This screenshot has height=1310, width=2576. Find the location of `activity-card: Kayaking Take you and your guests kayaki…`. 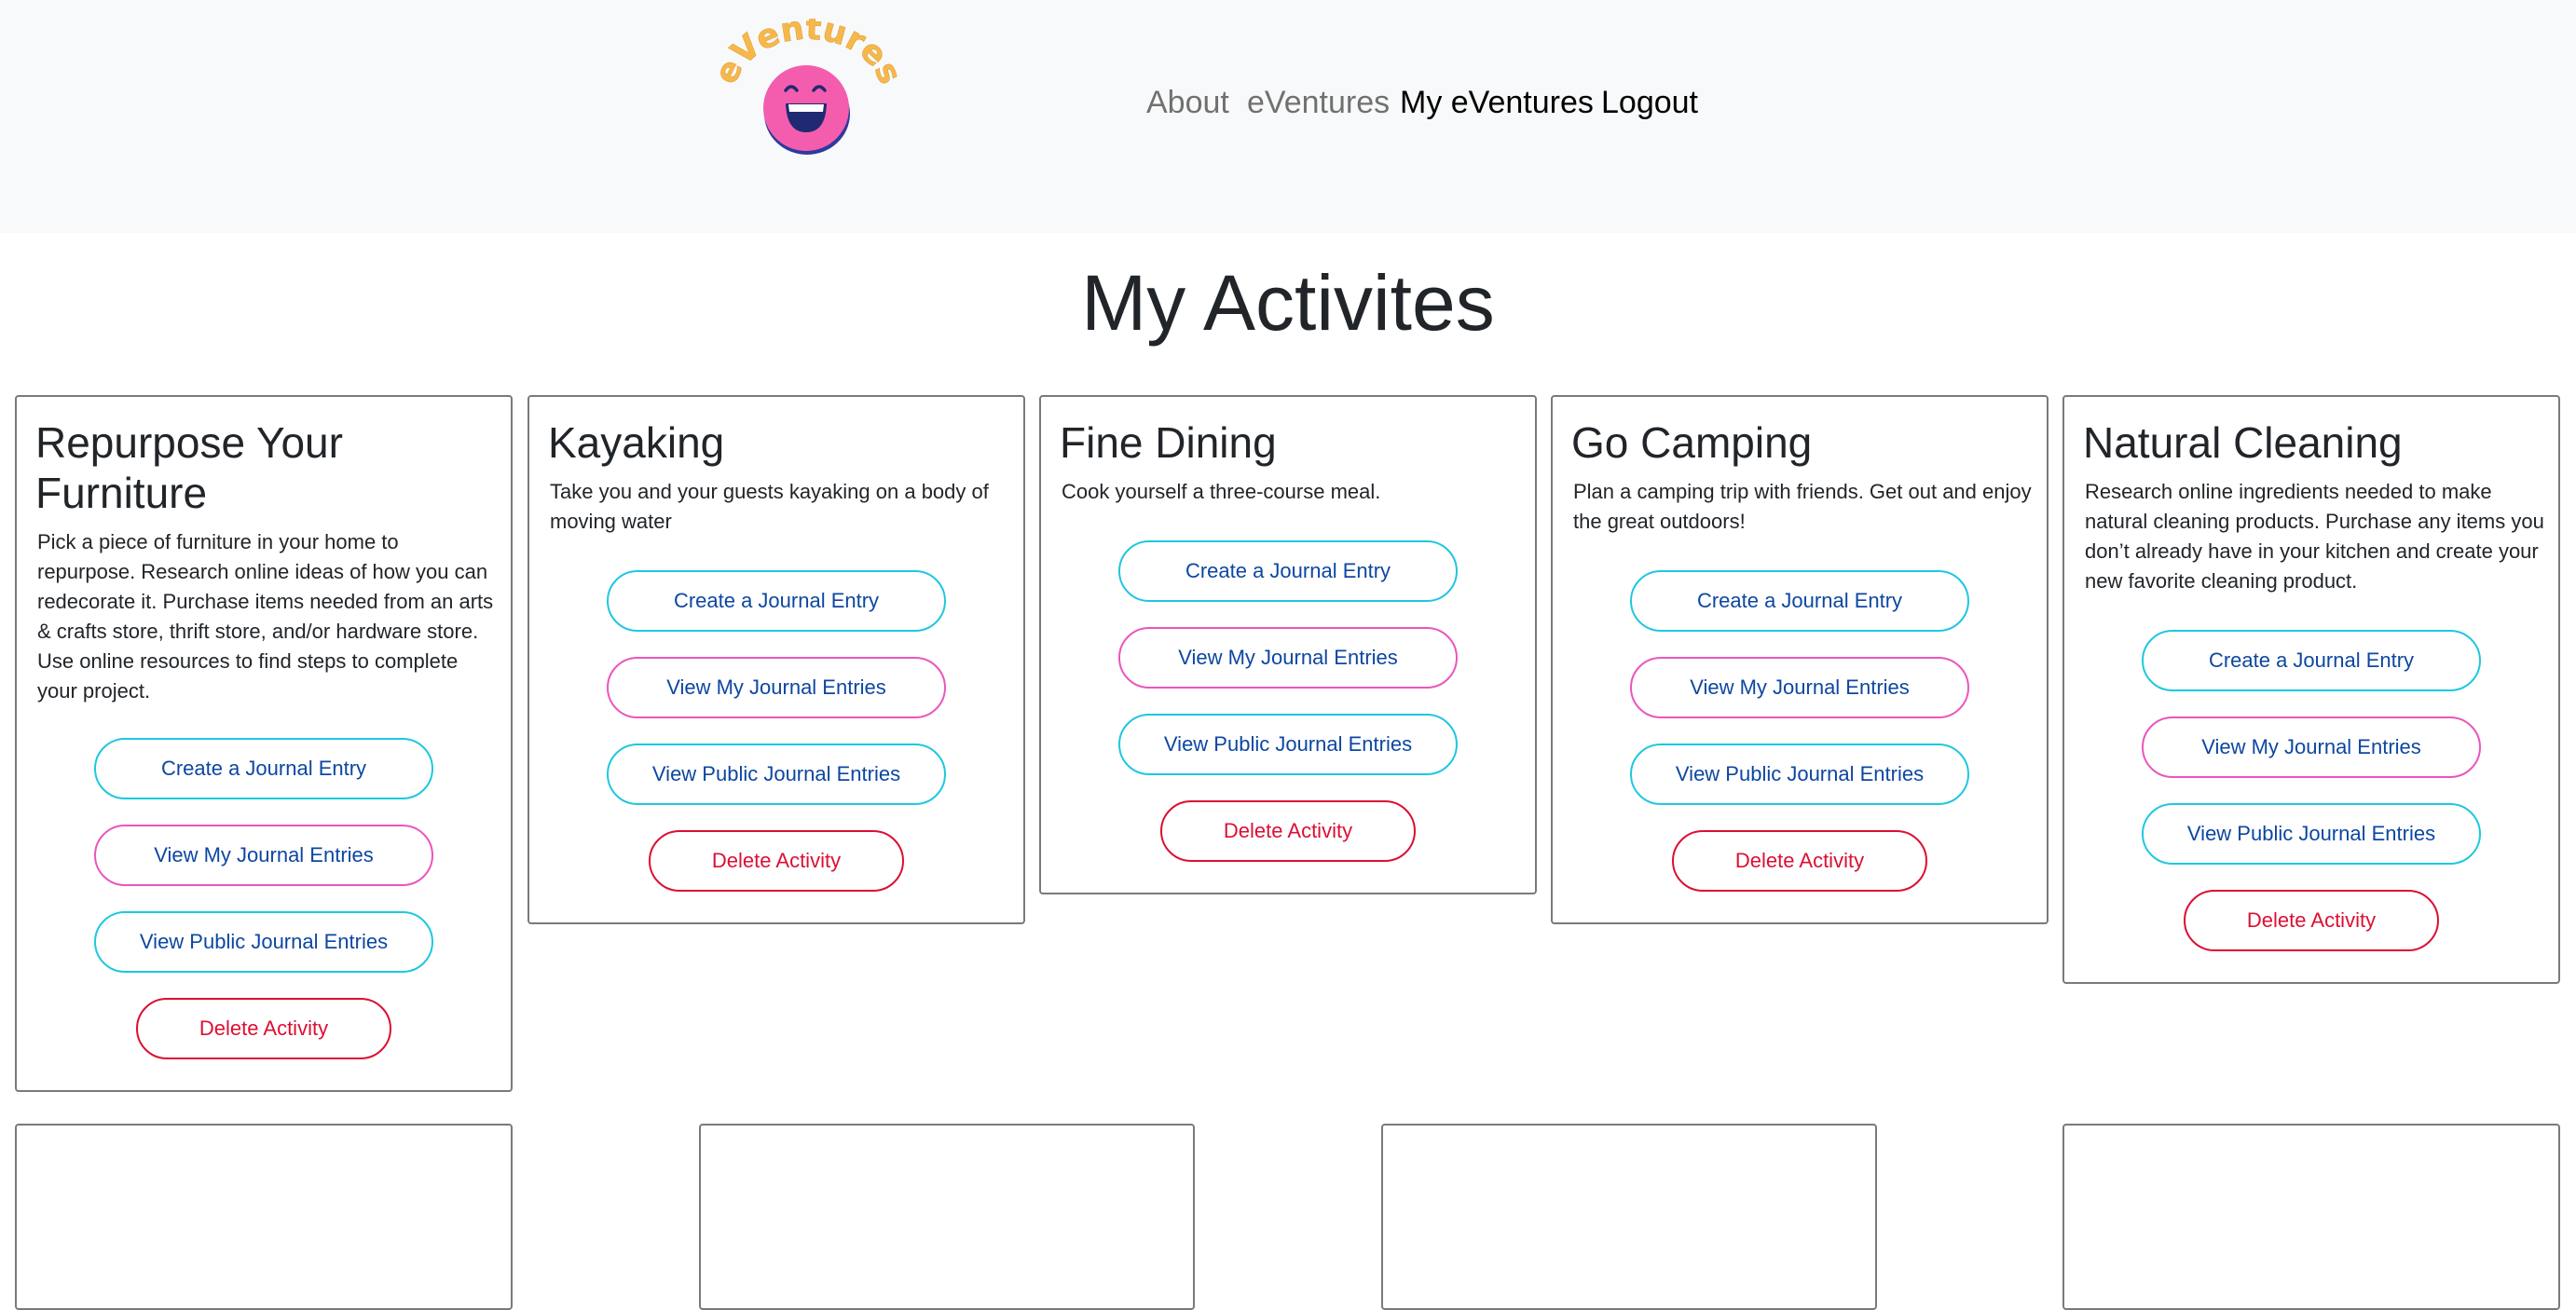

activity-card: Kayaking Take you and your guests kayaki… is located at coordinates (776, 659).